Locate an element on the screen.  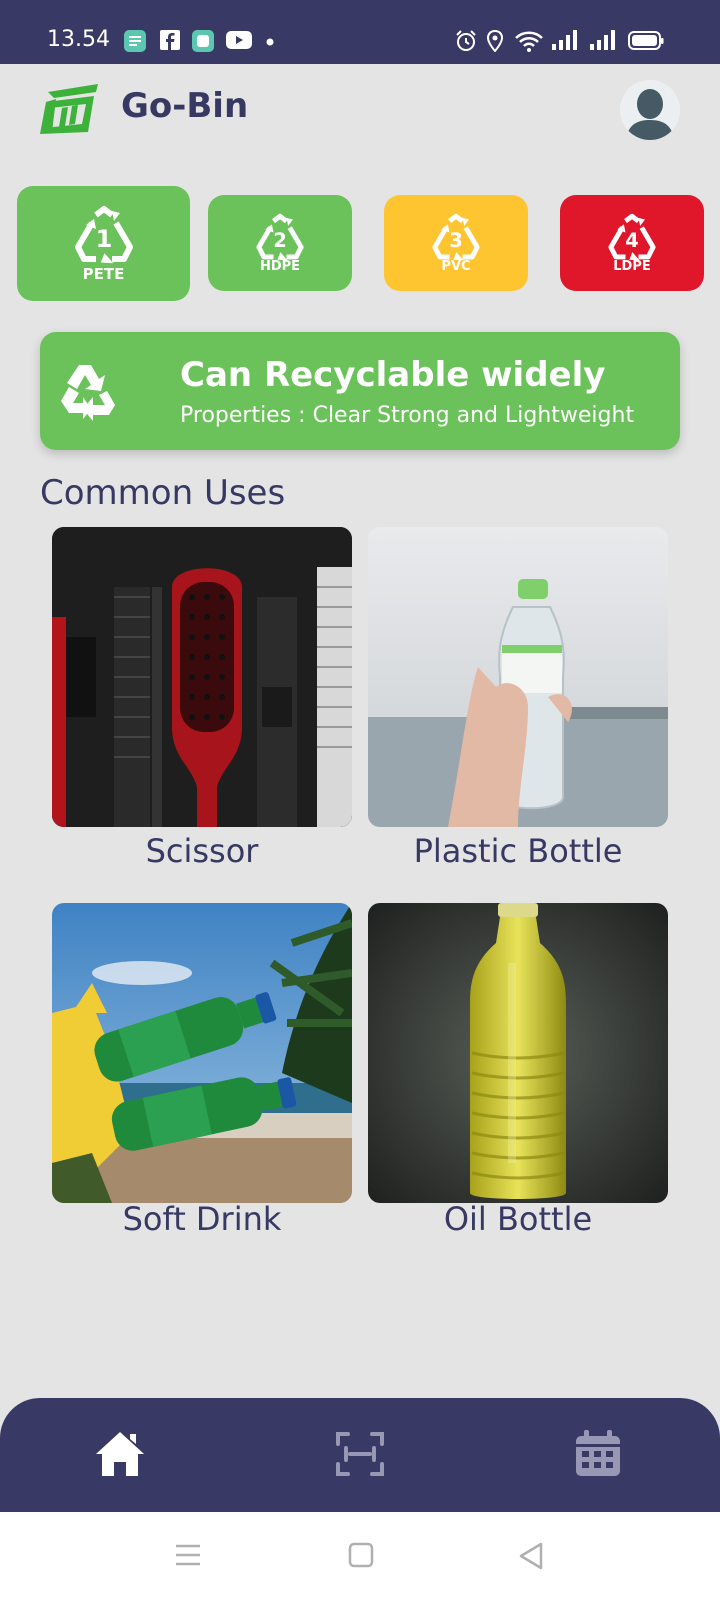
youtube-icon is located at coordinates (239, 40).